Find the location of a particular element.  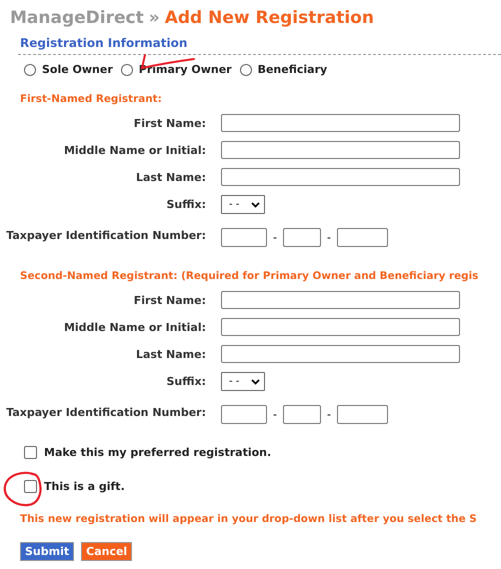

radio-label: Beneficiary is located at coordinates (293, 69).